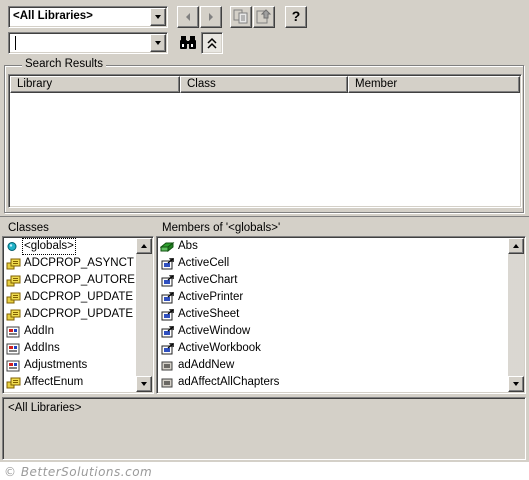  I want to click on members-item: ActiveCell, so click(333, 263).